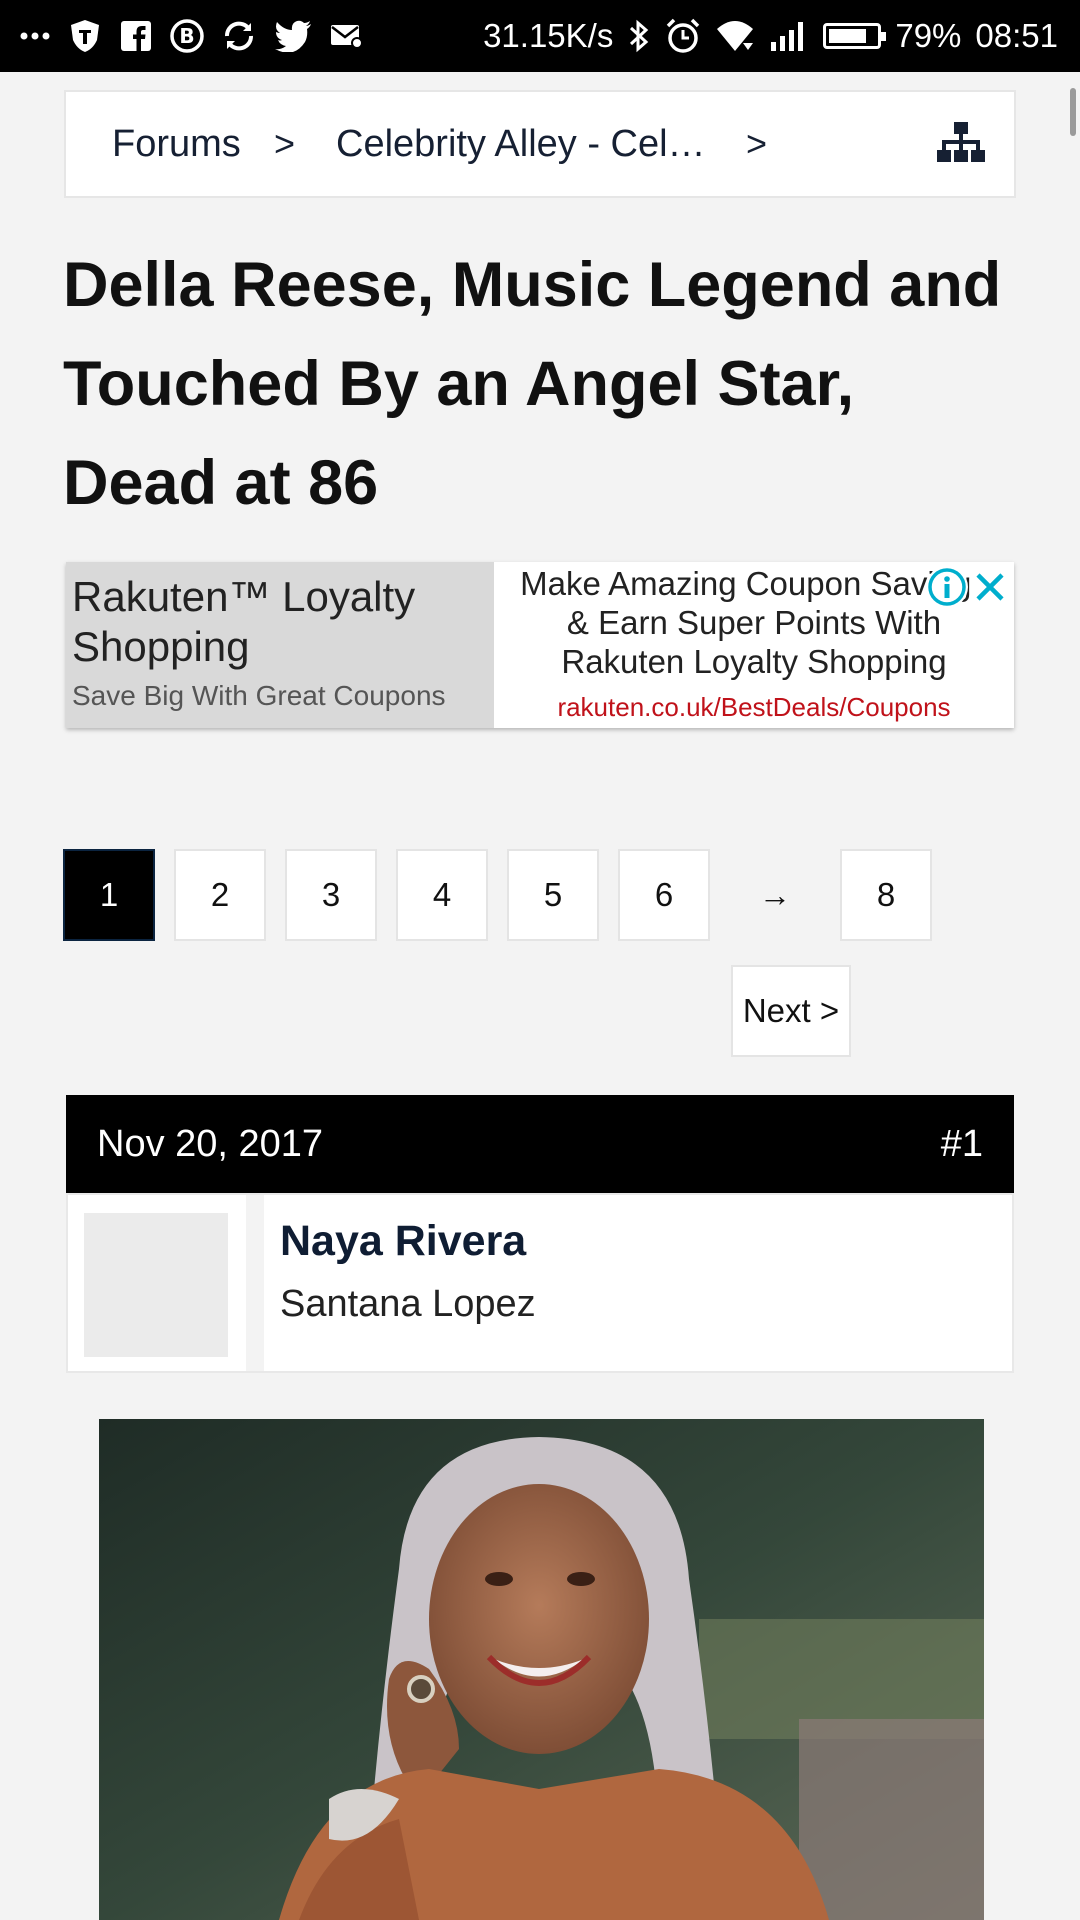 This screenshot has width=1080, height=1920. I want to click on page-5-button: 5, so click(553, 895).